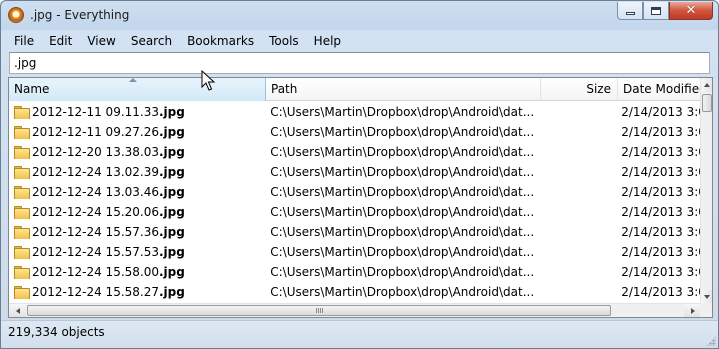 This screenshot has width=719, height=349. I want to click on arrow-right-icon, so click(692, 310).